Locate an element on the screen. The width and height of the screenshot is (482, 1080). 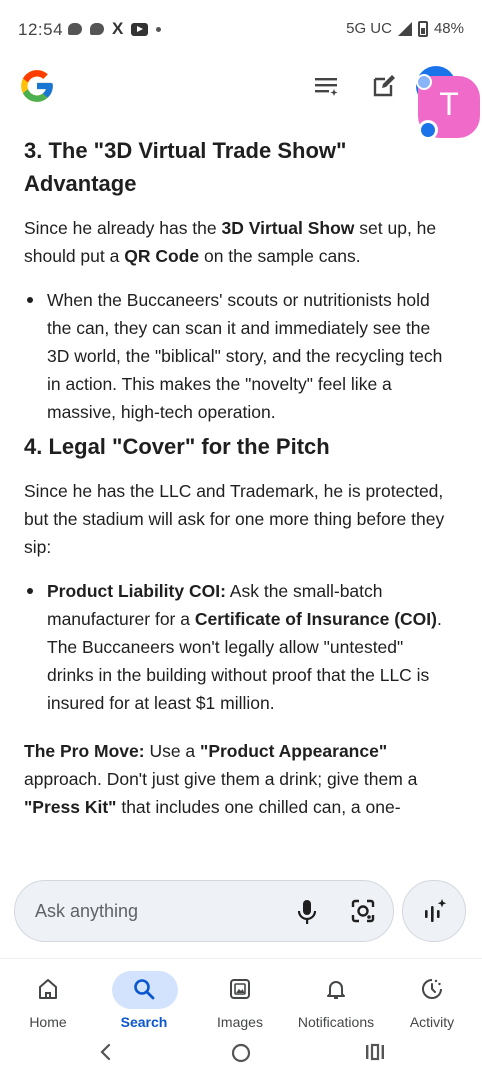
bell-icon is located at coordinates (336, 990).